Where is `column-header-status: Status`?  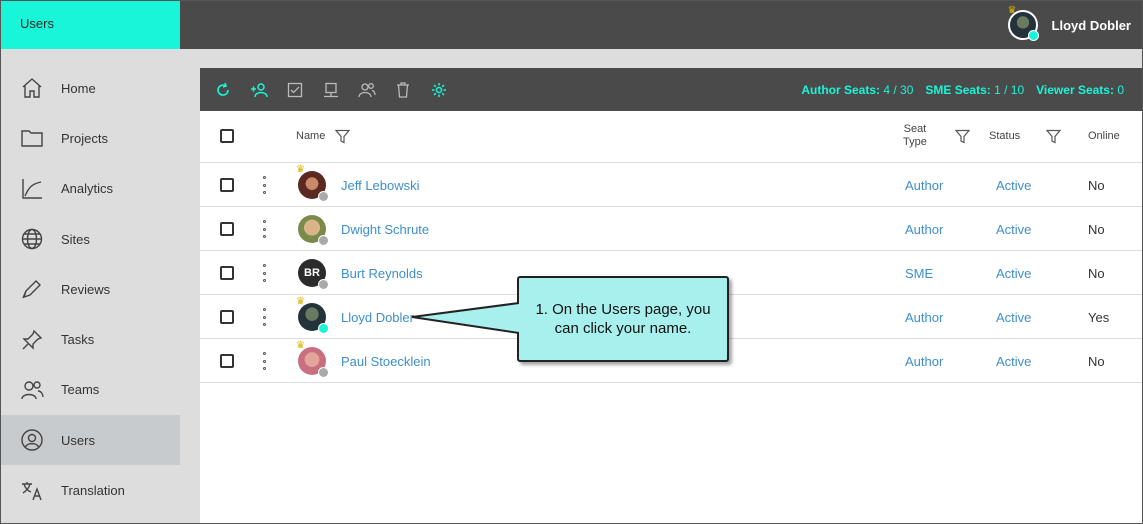
column-header-status: Status is located at coordinates (1004, 136).